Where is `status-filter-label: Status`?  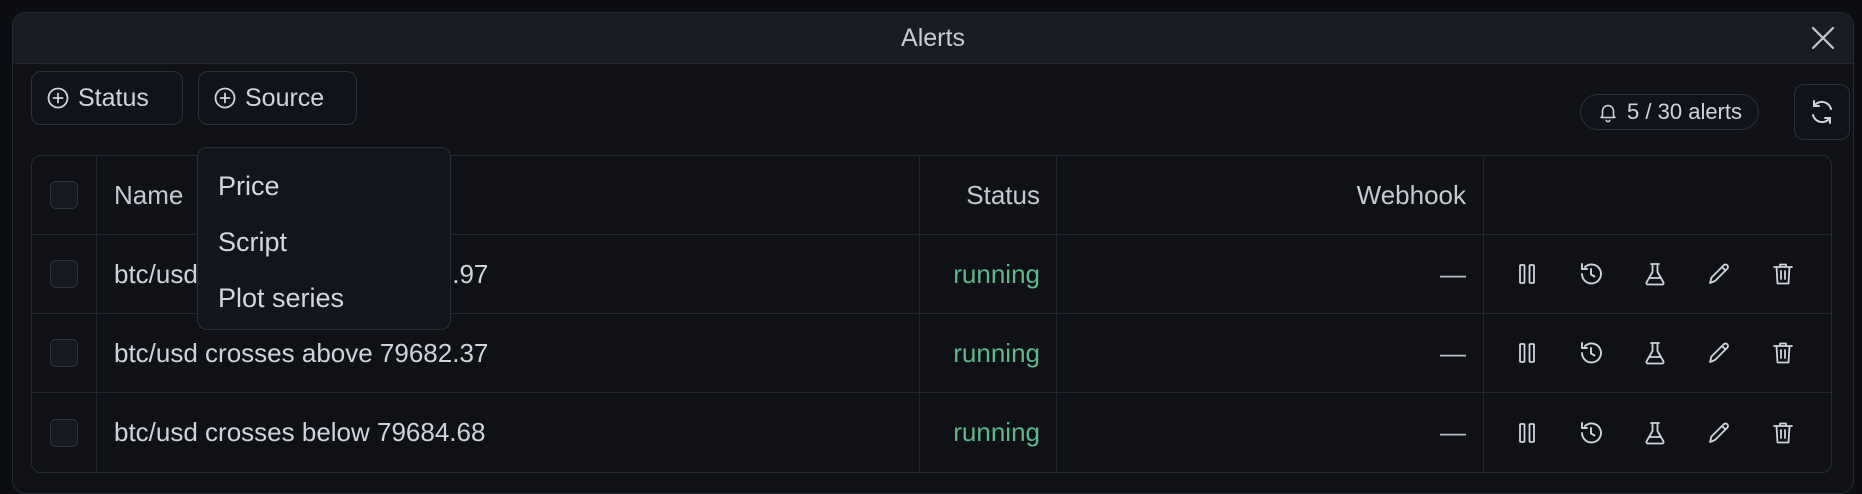
status-filter-label: Status is located at coordinates (113, 97).